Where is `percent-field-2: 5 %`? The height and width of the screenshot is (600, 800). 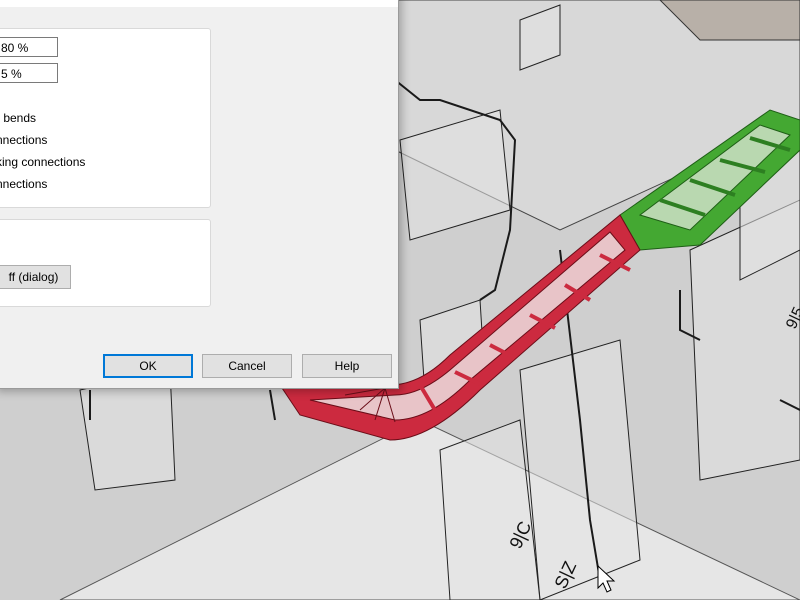
percent-field-2: 5 % is located at coordinates (29, 73).